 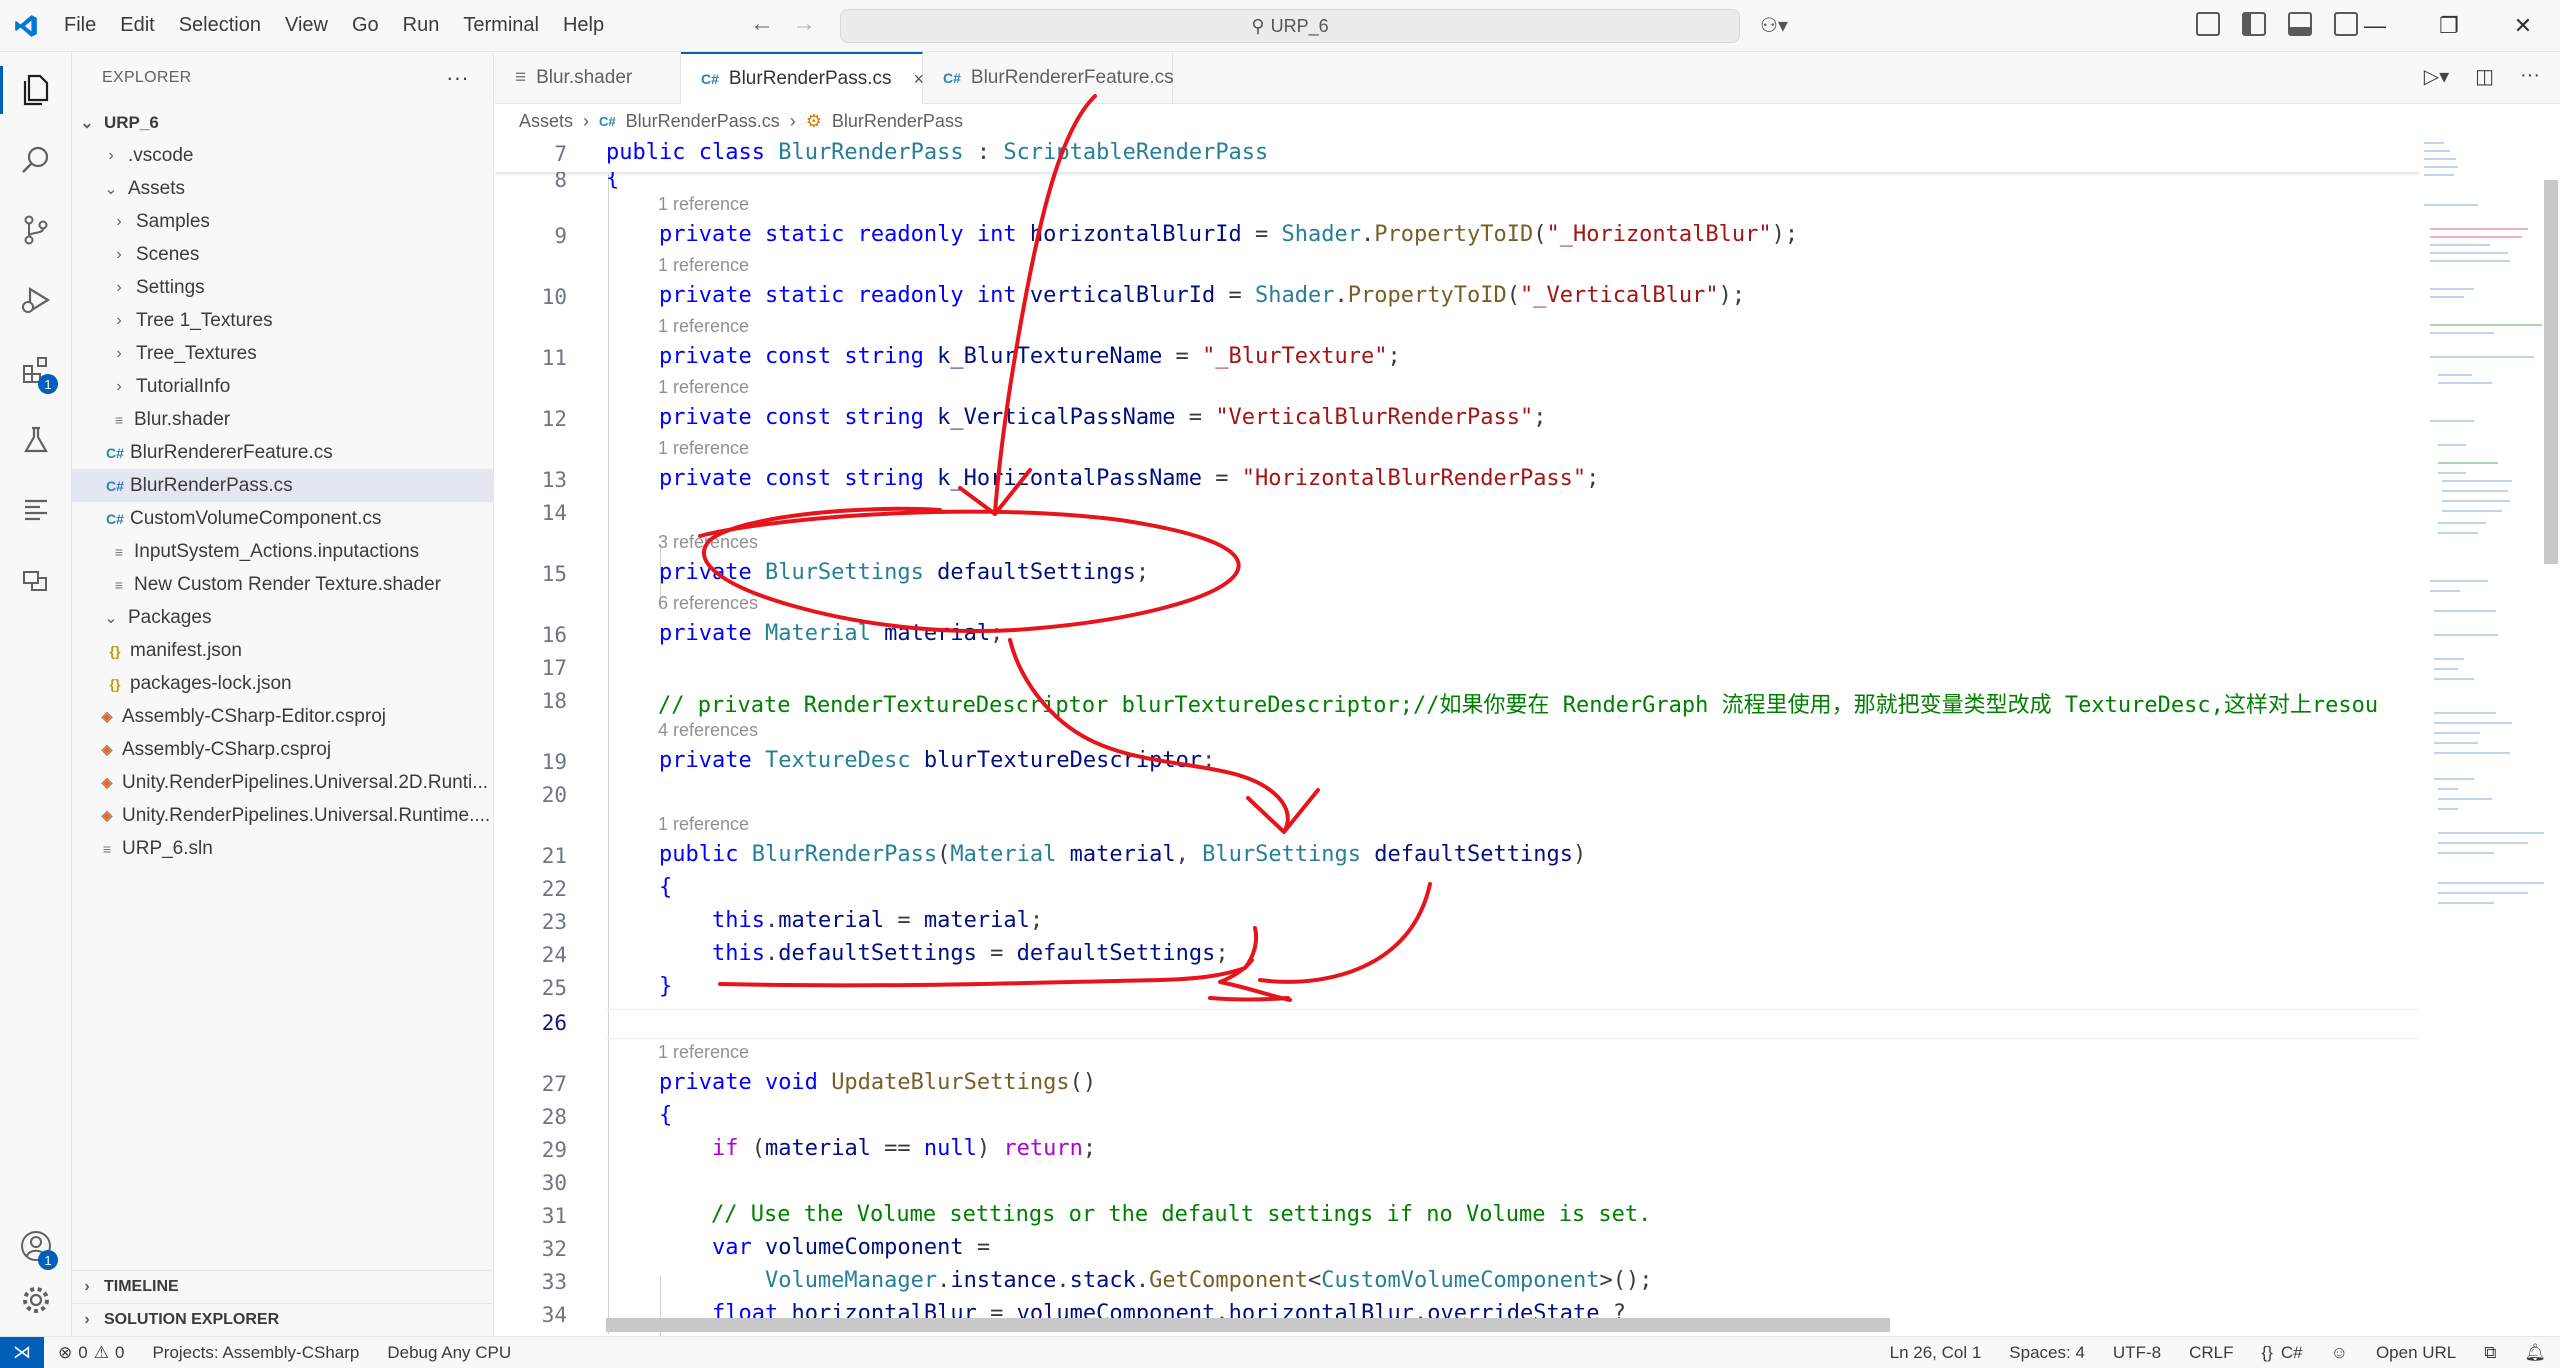 What do you see at coordinates (2449, 26) in the screenshot?
I see `restore-icon: ❐` at bounding box center [2449, 26].